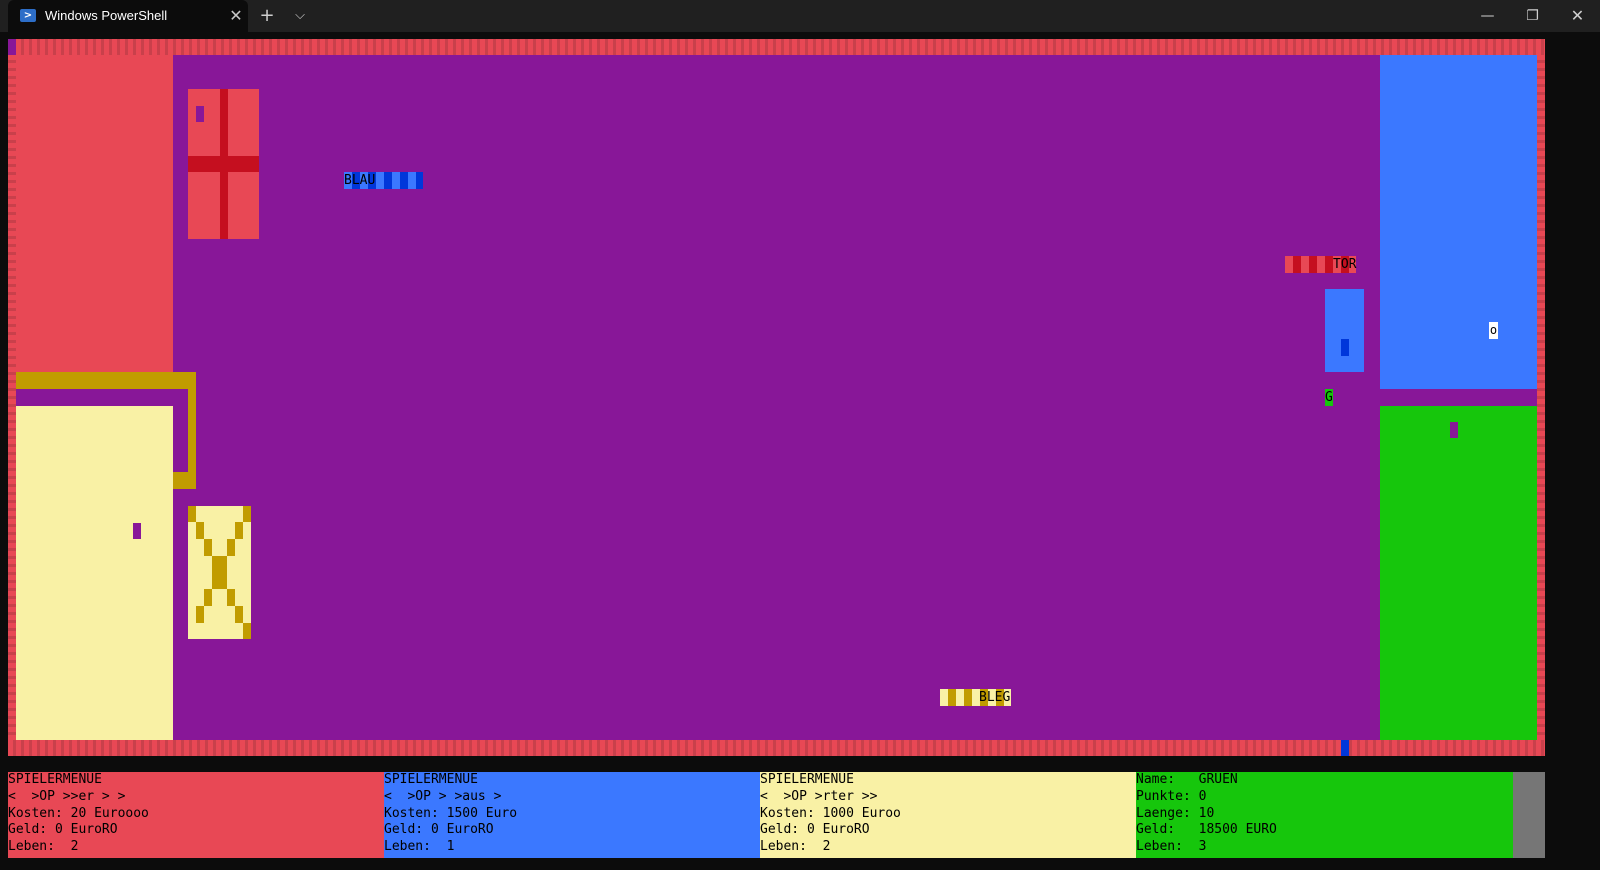  I want to click on close-tab-icon: ✕, so click(236, 16).